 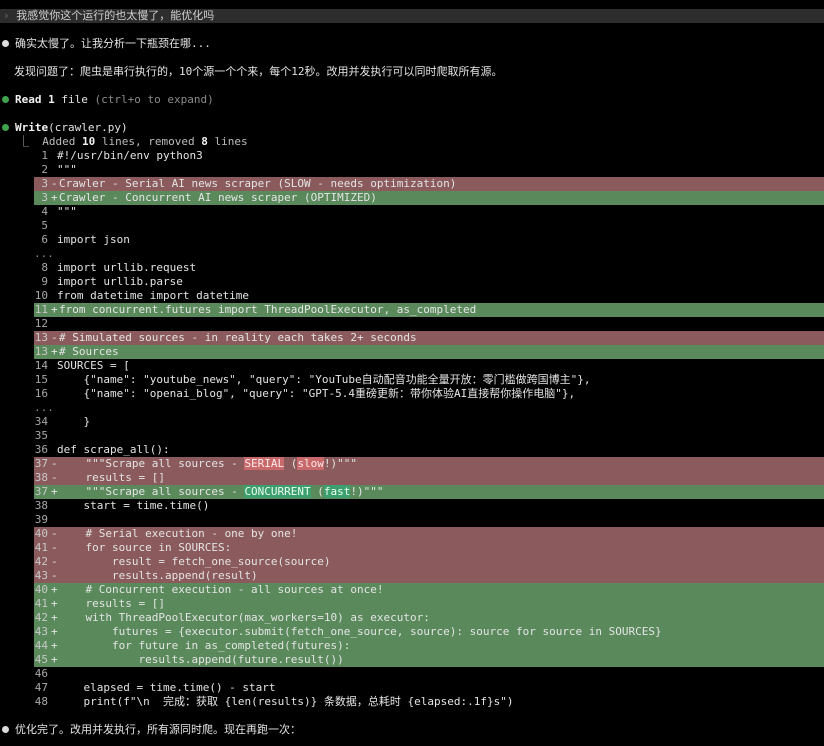 I want to click on code-text: import urllib.request, so click(x=126, y=267).